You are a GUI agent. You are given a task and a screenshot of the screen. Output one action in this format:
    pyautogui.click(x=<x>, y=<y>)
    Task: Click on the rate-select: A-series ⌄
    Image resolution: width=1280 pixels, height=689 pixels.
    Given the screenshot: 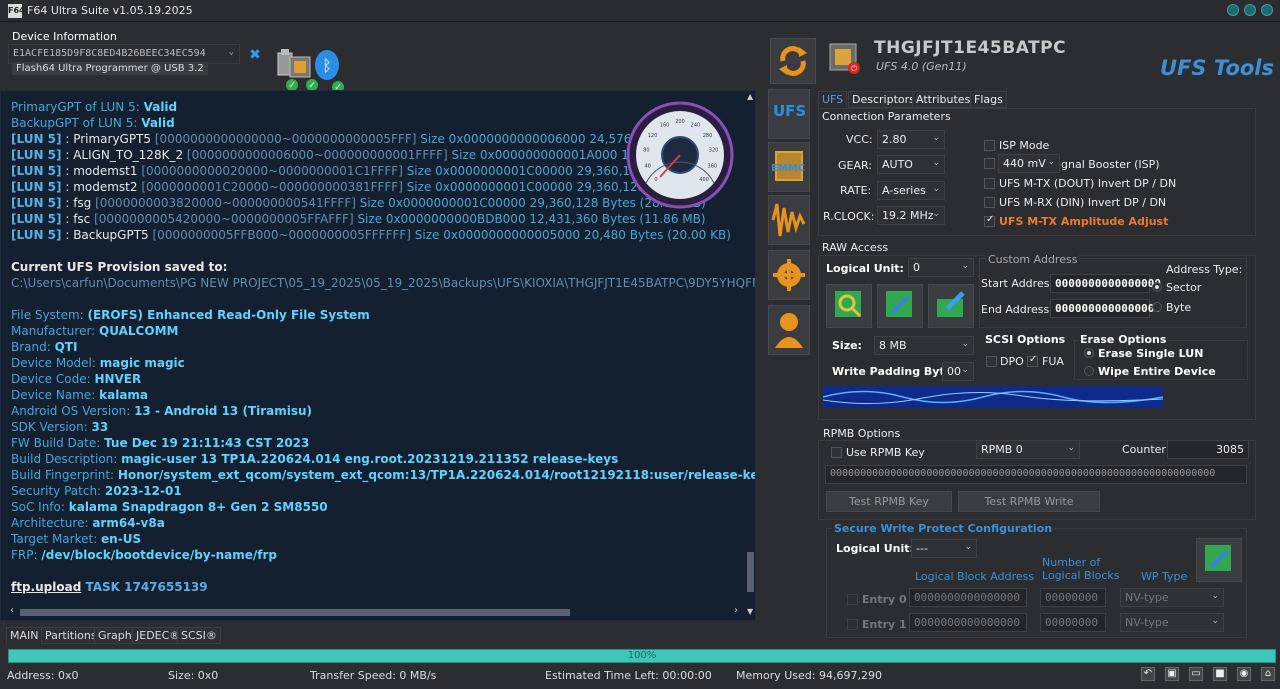 What is the action you would take?
    pyautogui.click(x=911, y=190)
    